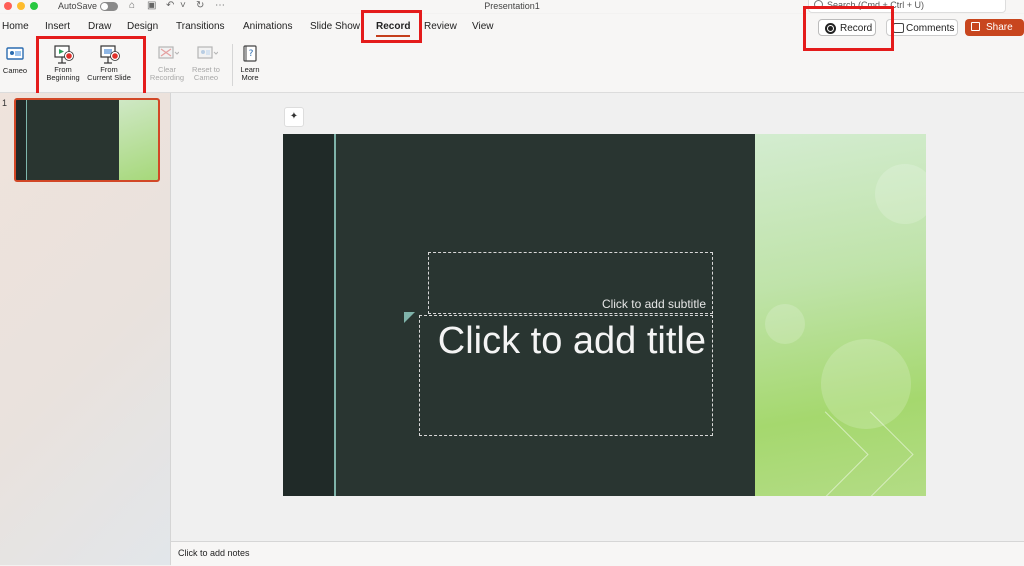 Image resolution: width=1024 pixels, height=566 pixels. Describe the element at coordinates (335, 26) in the screenshot. I see `tab-slide-show: Slide Show` at that location.